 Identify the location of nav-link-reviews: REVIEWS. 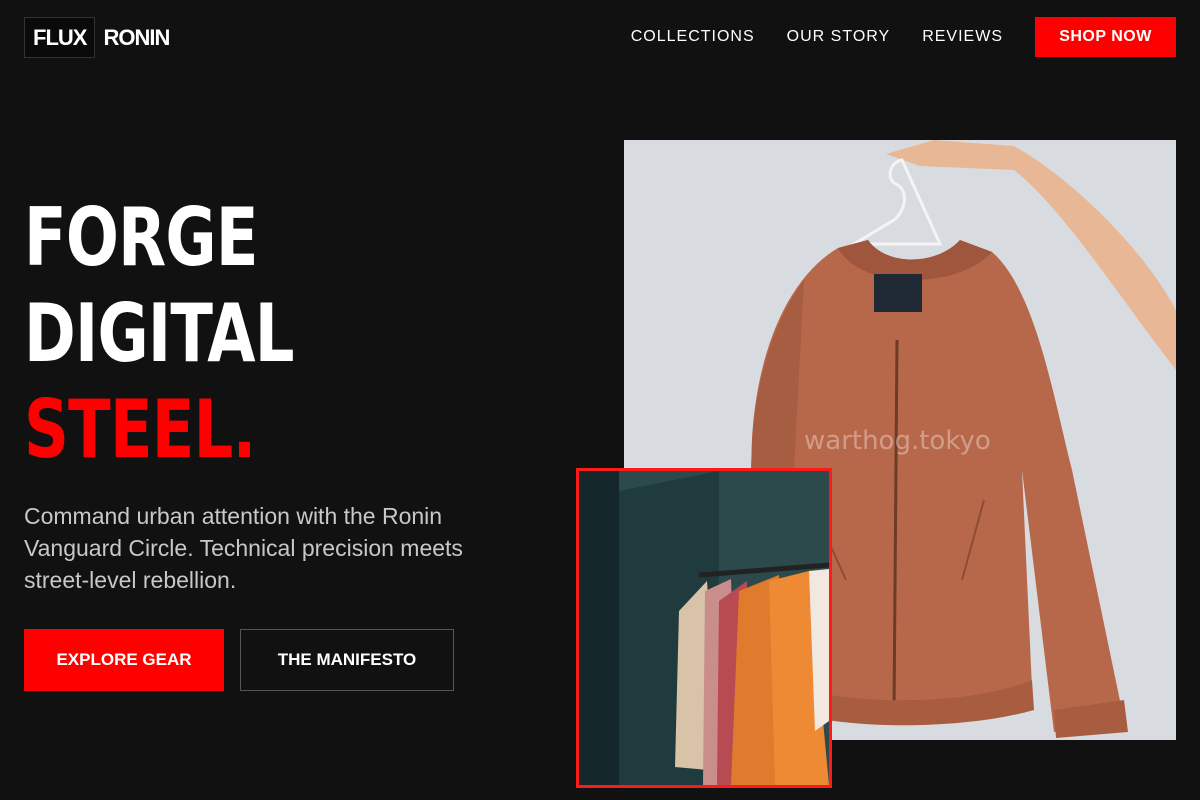
(962, 37).